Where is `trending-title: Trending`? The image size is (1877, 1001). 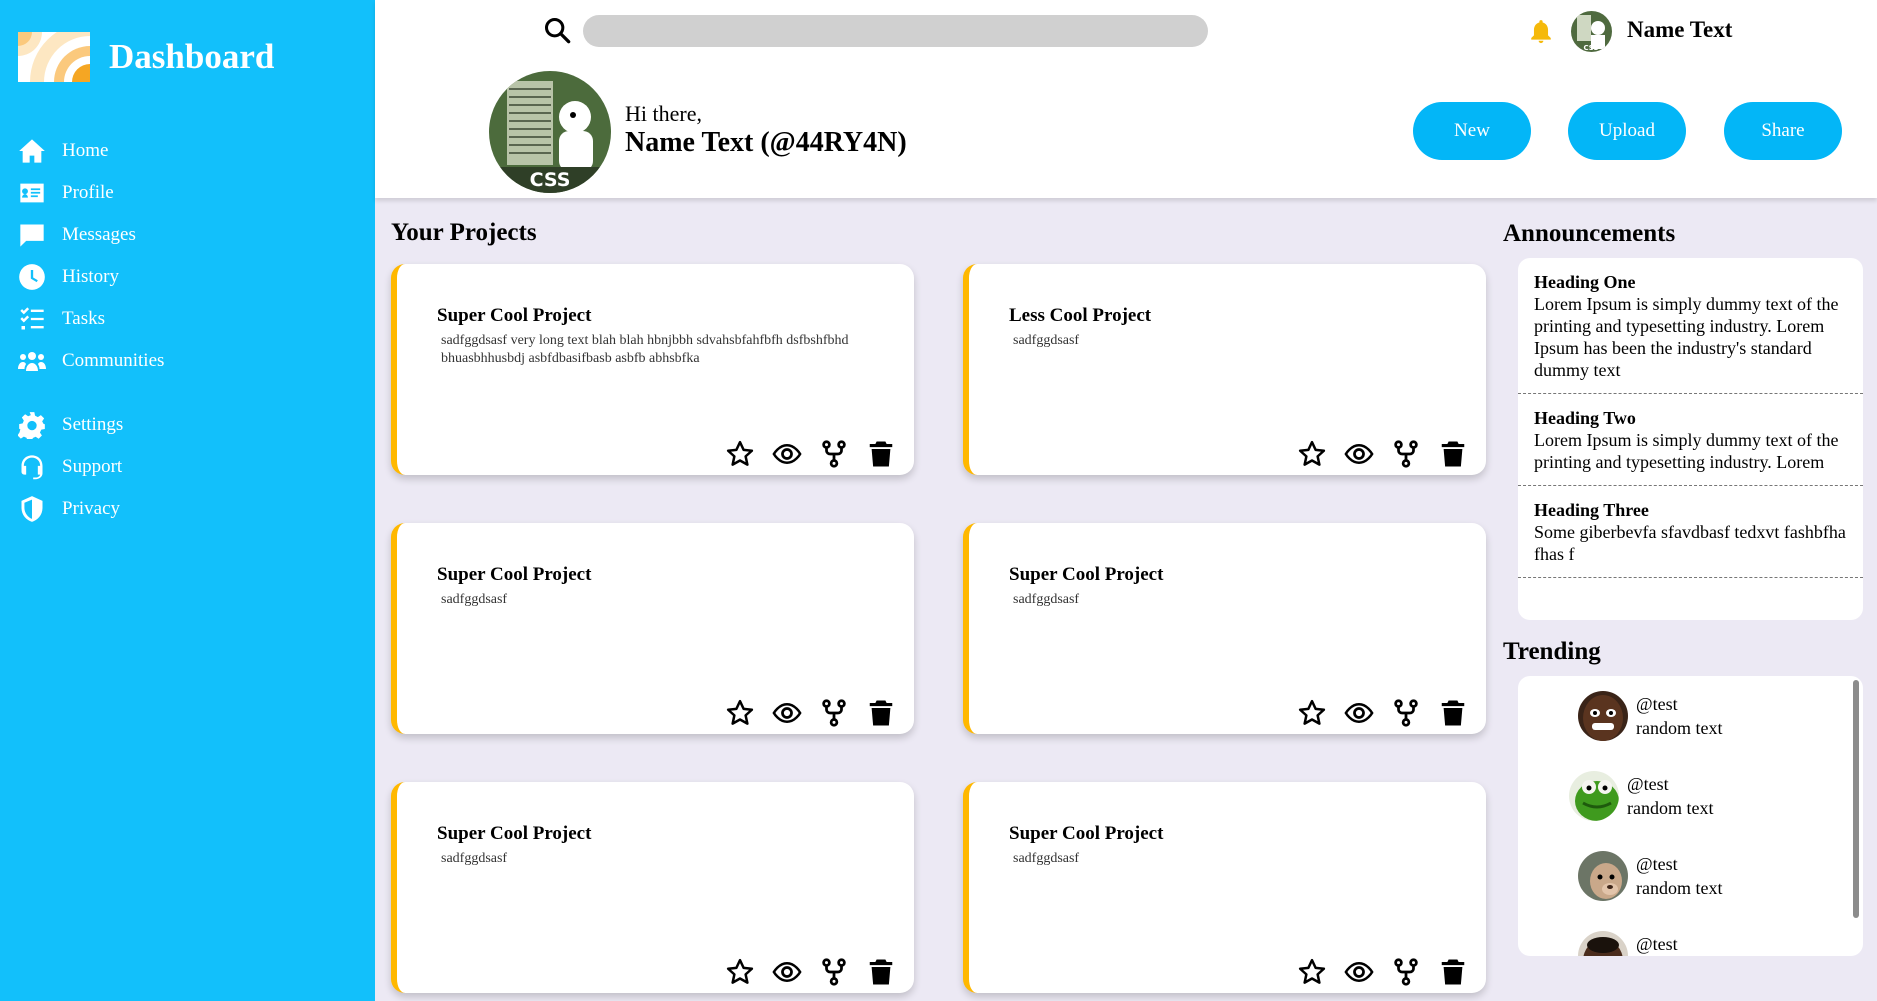
trending-title: Trending is located at coordinates (1552, 651).